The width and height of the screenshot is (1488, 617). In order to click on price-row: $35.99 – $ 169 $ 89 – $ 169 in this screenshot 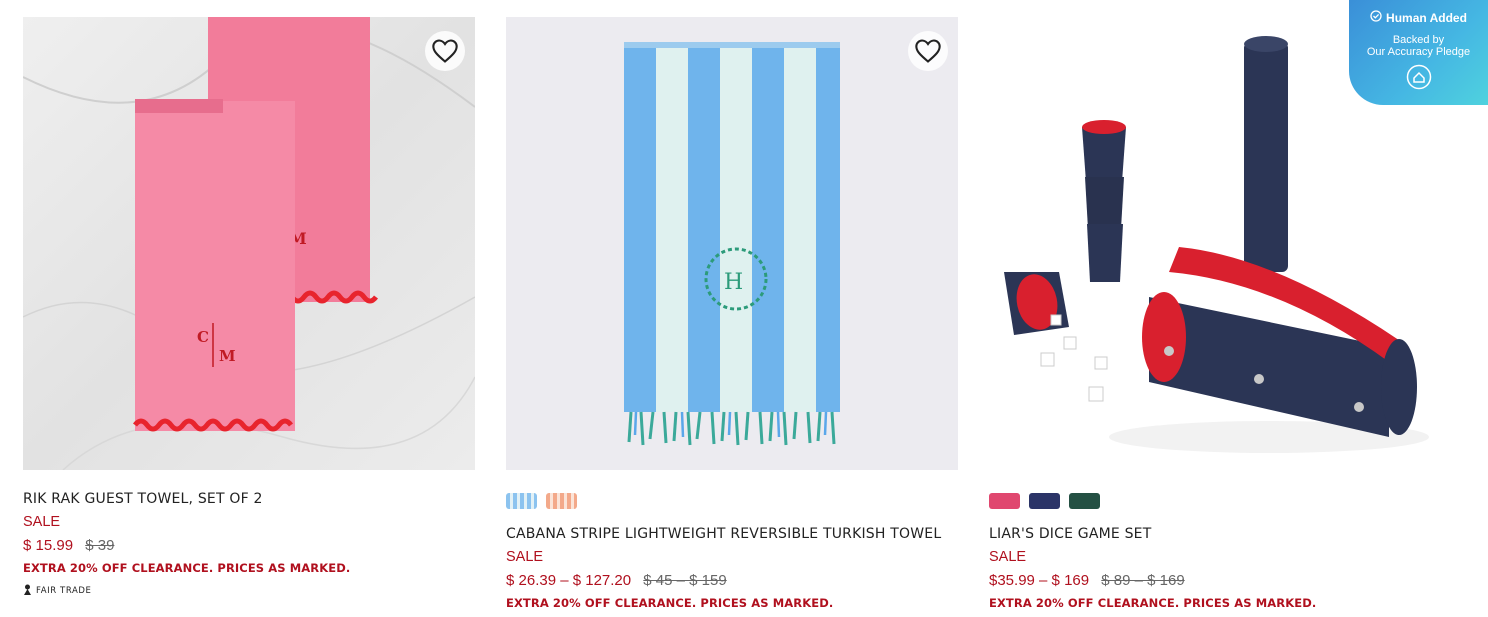, I will do `click(1215, 581)`.